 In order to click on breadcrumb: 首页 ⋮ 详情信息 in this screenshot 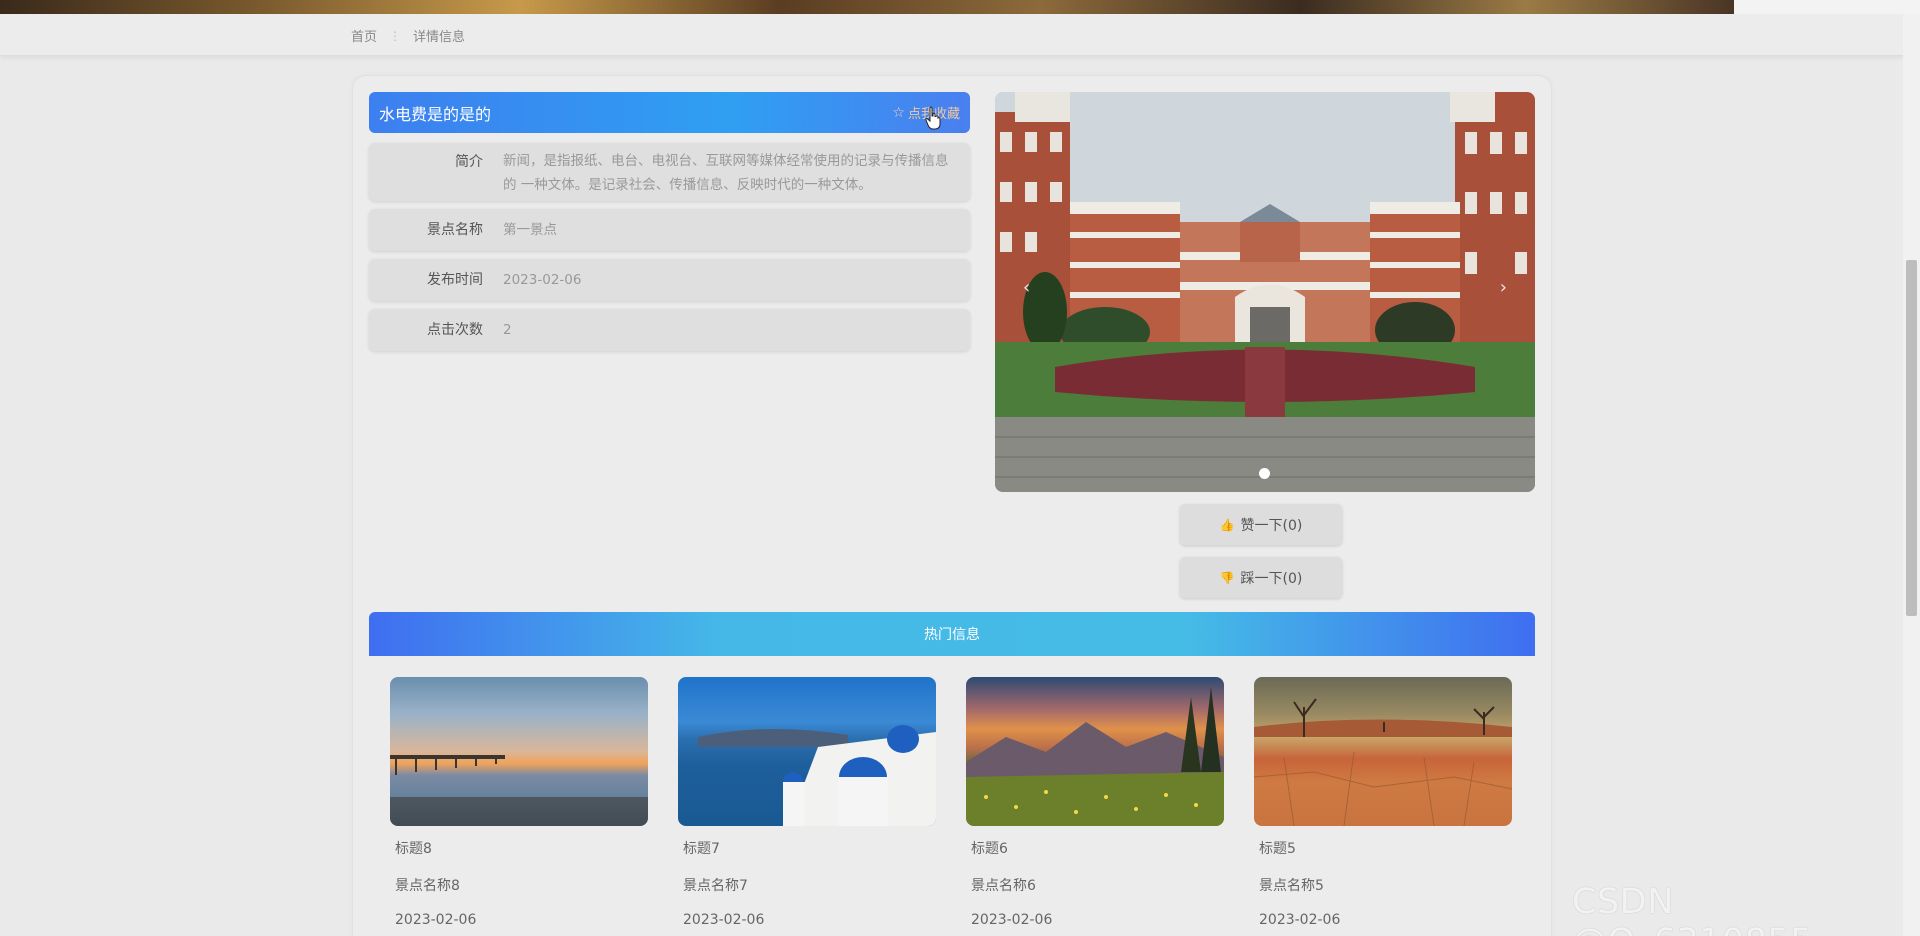, I will do `click(408, 36)`.